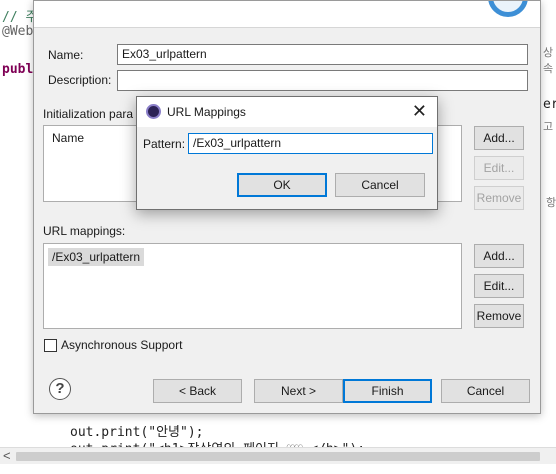 The width and height of the screenshot is (556, 474). What do you see at coordinates (322, 80) in the screenshot?
I see `description-field` at bounding box center [322, 80].